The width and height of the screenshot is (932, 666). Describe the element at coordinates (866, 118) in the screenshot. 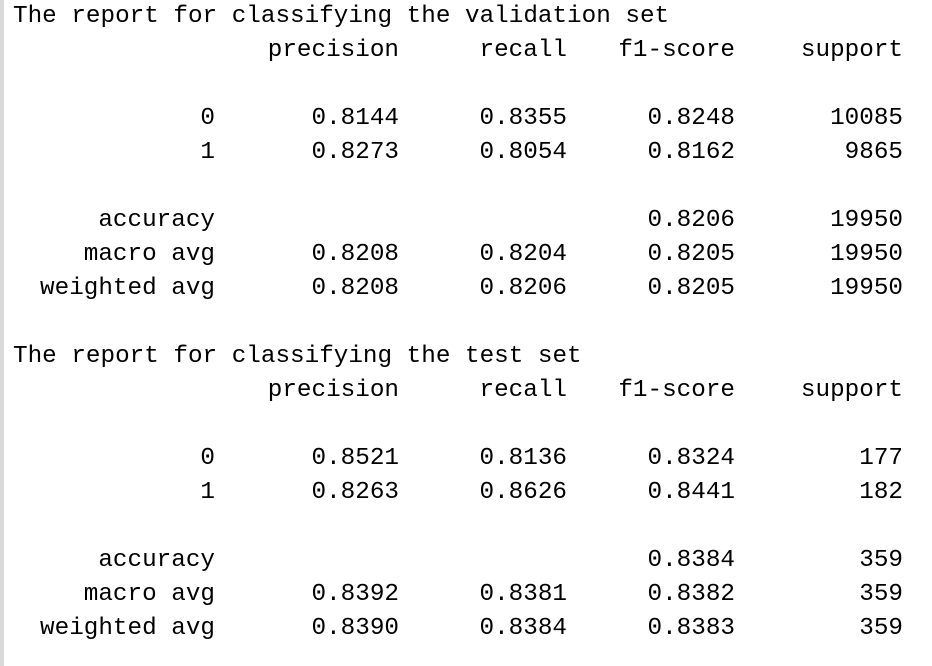

I see `support-value: 10085` at that location.